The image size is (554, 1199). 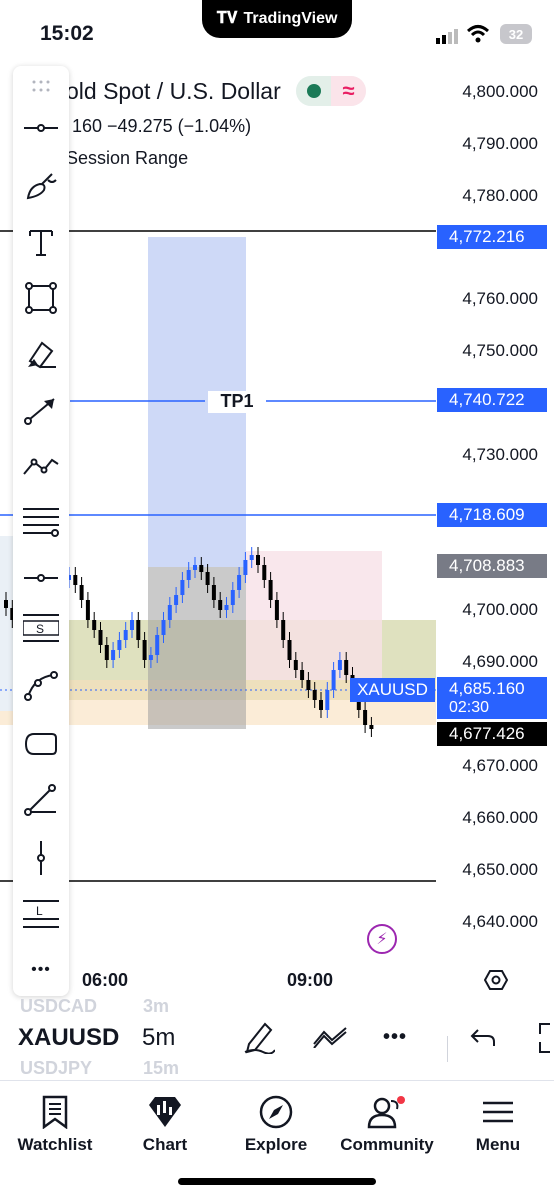 What do you see at coordinates (41, 186) in the screenshot?
I see `brush-icon` at bounding box center [41, 186].